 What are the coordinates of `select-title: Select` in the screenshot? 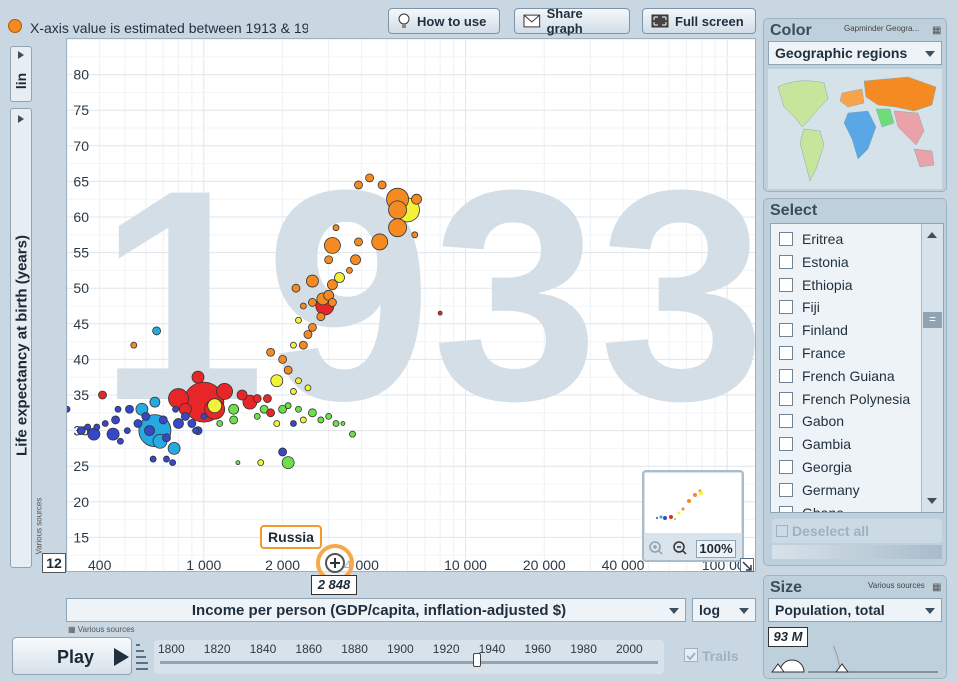 It's located at (794, 210).